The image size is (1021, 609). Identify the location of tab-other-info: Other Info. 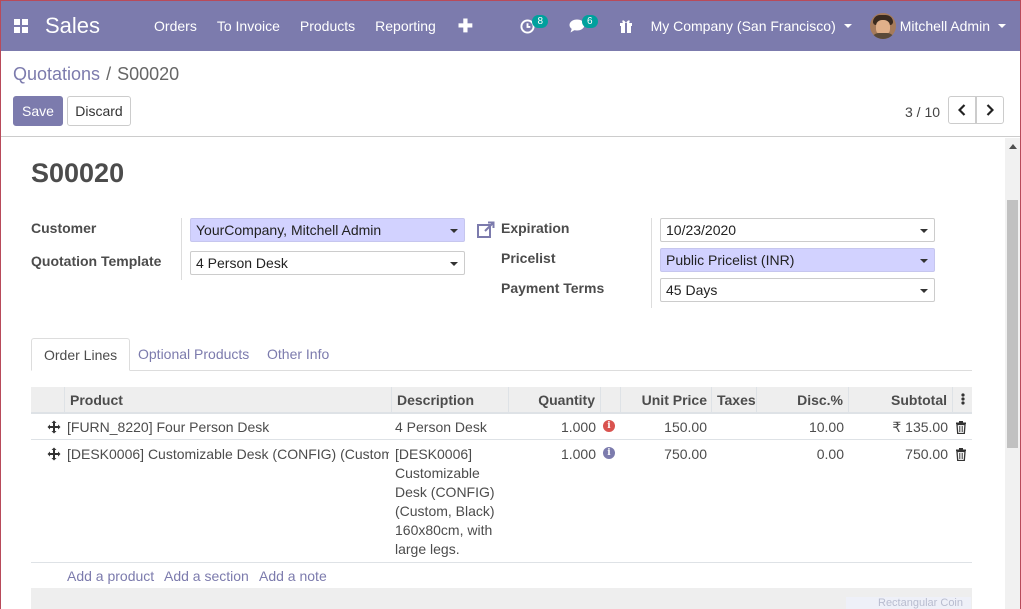
(298, 354).